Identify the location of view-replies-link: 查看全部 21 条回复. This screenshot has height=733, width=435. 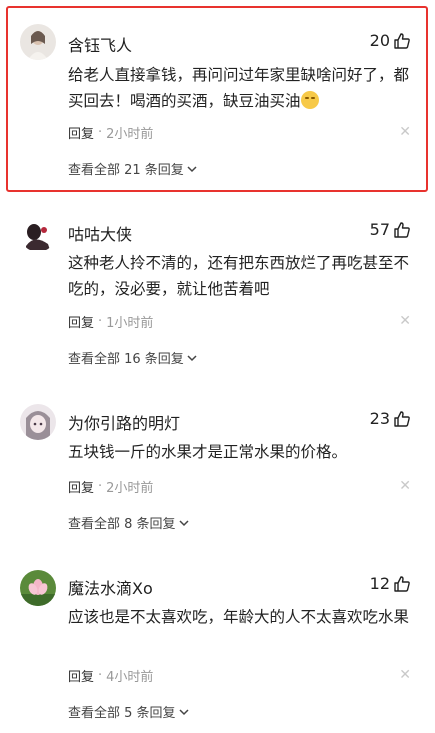
(133, 168).